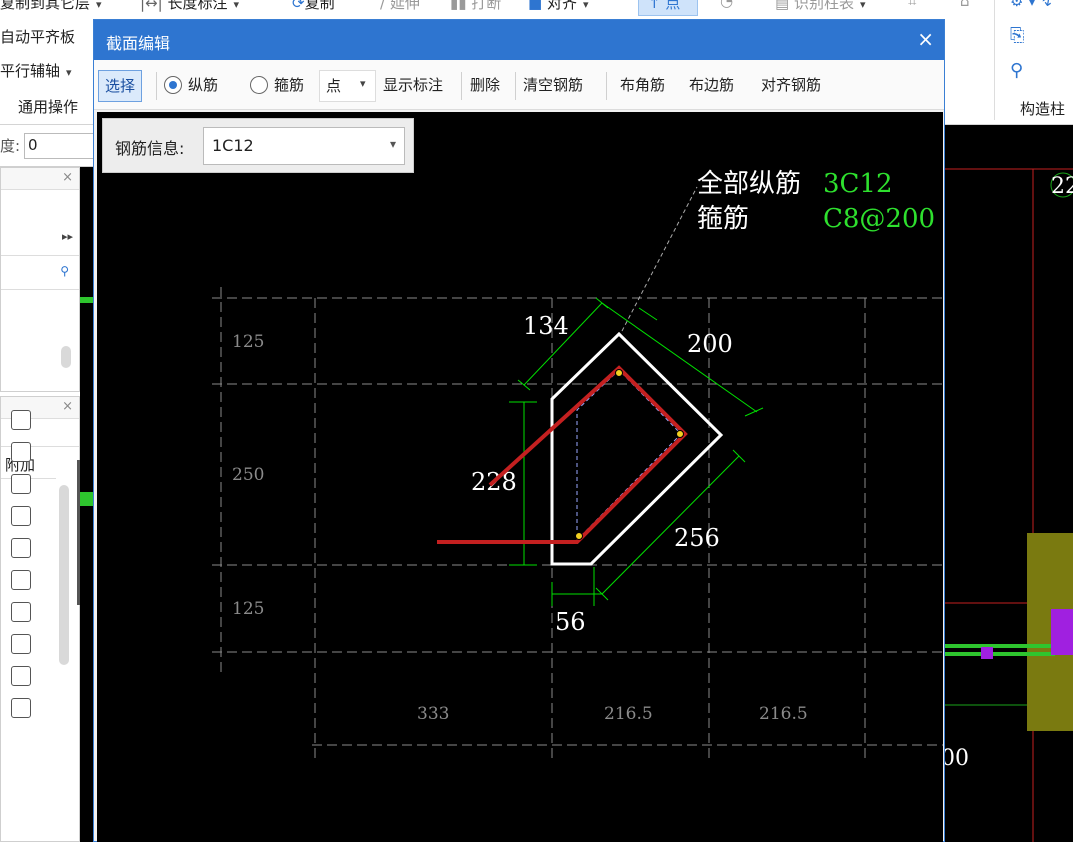 The image size is (1073, 842). I want to click on common-ops-label: 通用操作, so click(48, 107).